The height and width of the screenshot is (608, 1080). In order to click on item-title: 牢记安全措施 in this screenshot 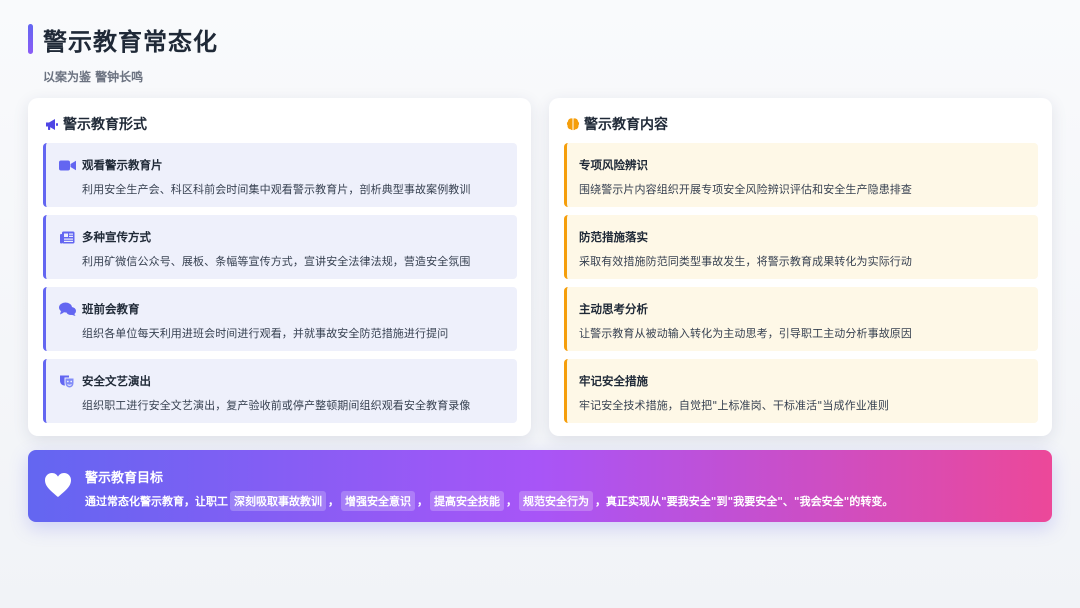, I will do `click(613, 381)`.